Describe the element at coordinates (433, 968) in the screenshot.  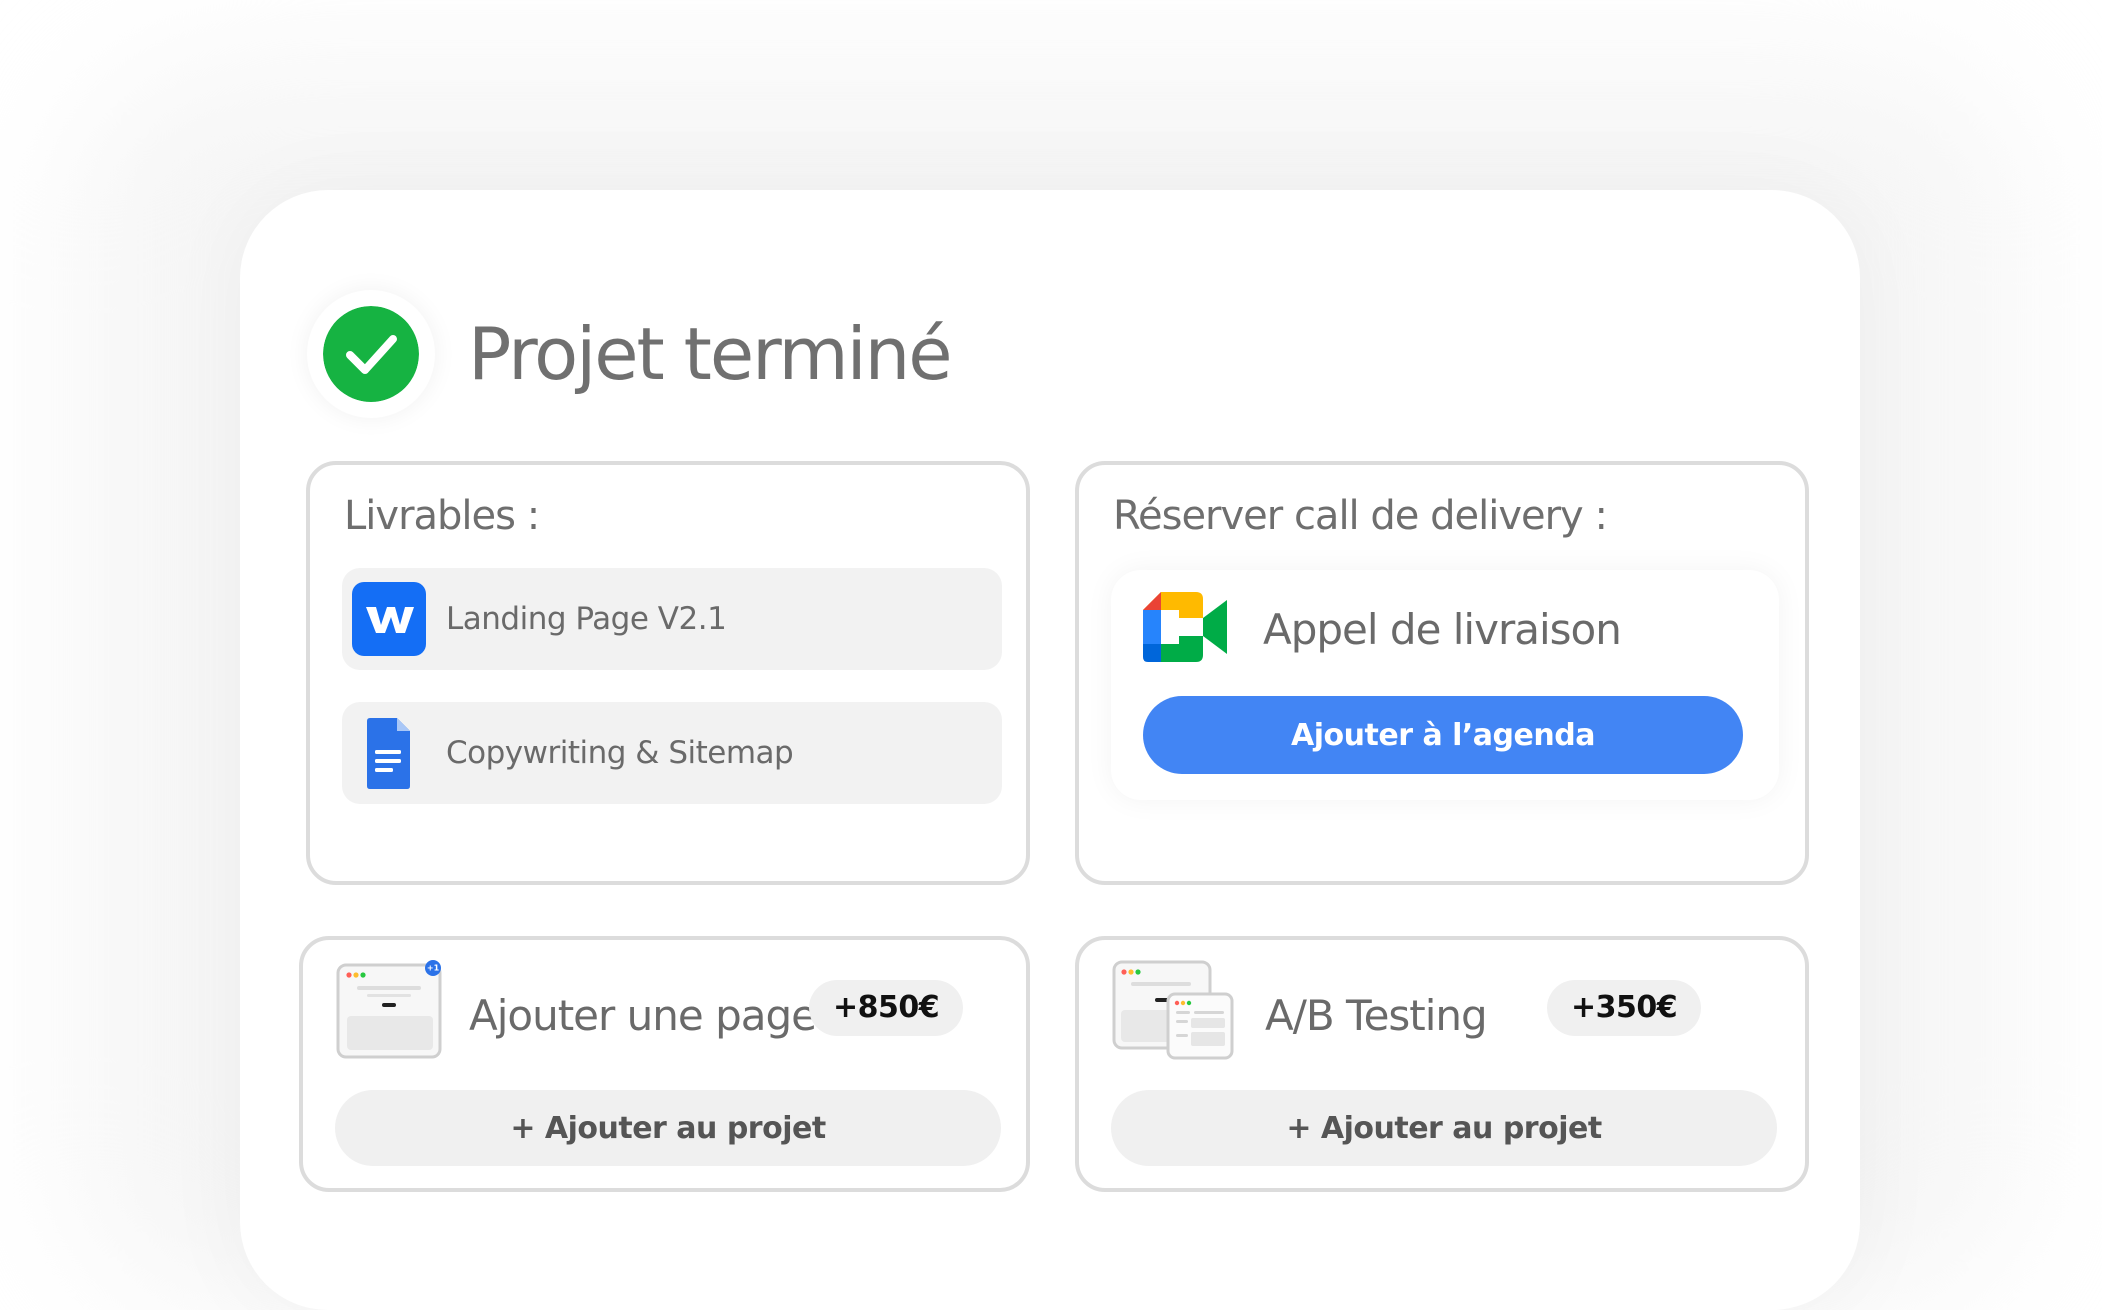
I see `new-page-badge: +1` at that location.